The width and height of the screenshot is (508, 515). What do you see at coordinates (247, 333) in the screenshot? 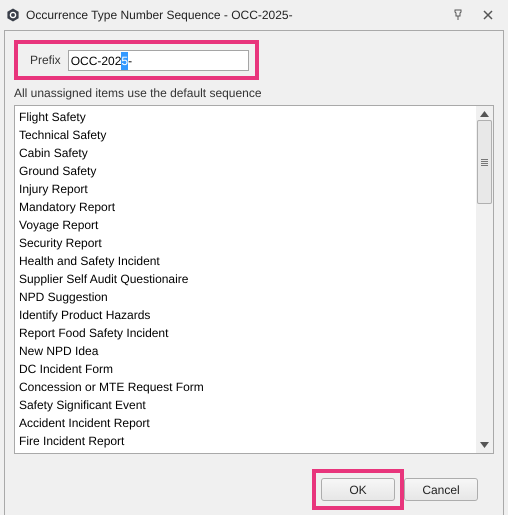
I see `list-item: Report Food Safety Incident` at bounding box center [247, 333].